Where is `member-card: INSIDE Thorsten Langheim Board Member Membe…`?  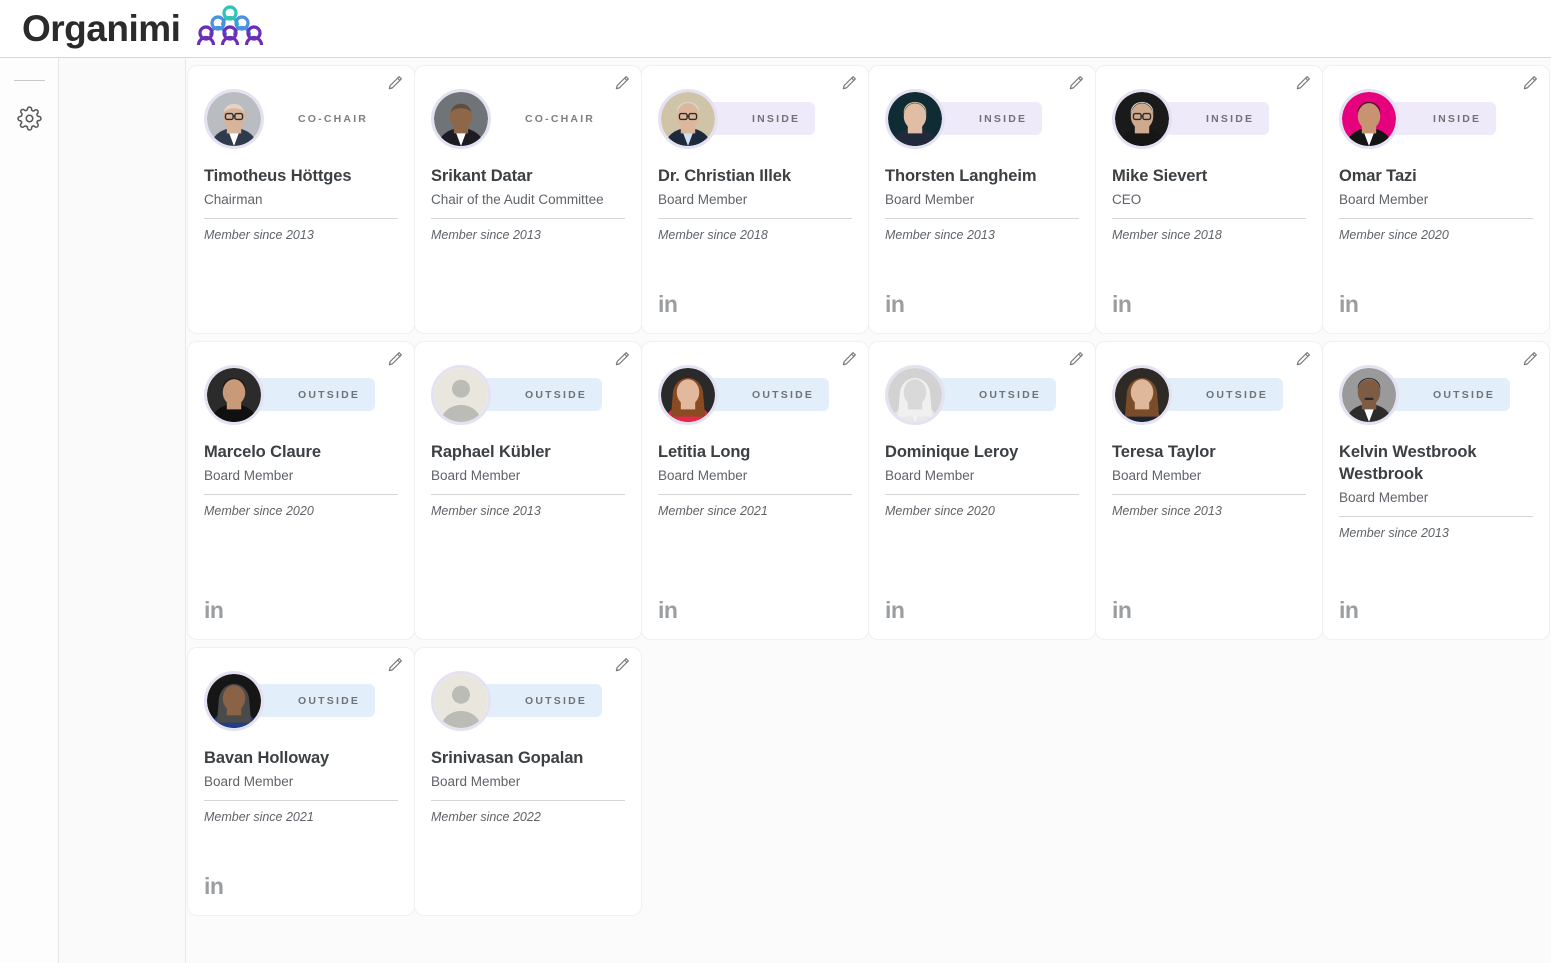
member-card: INSIDE Thorsten Langheim Board Member Membe… is located at coordinates (982, 199).